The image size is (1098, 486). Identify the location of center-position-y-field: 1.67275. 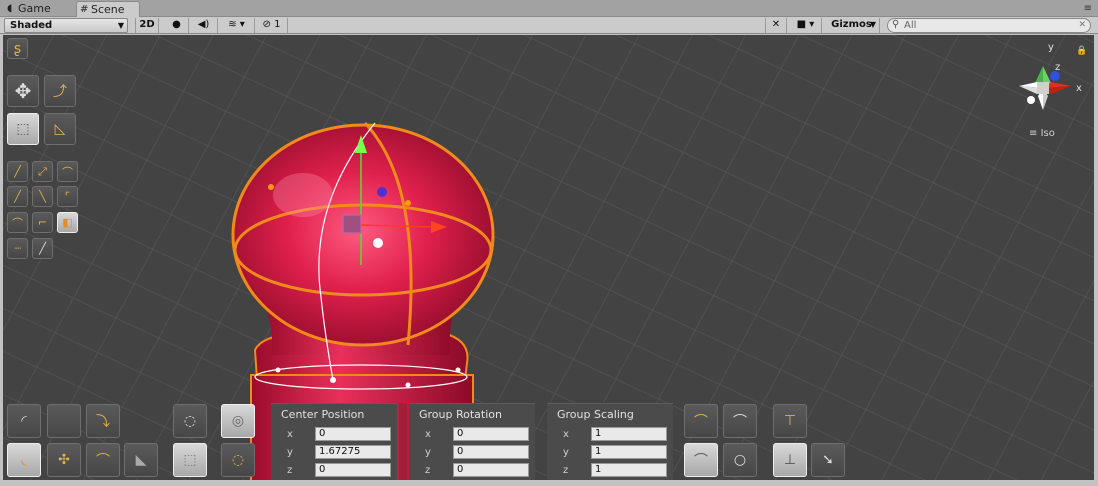
(353, 452).